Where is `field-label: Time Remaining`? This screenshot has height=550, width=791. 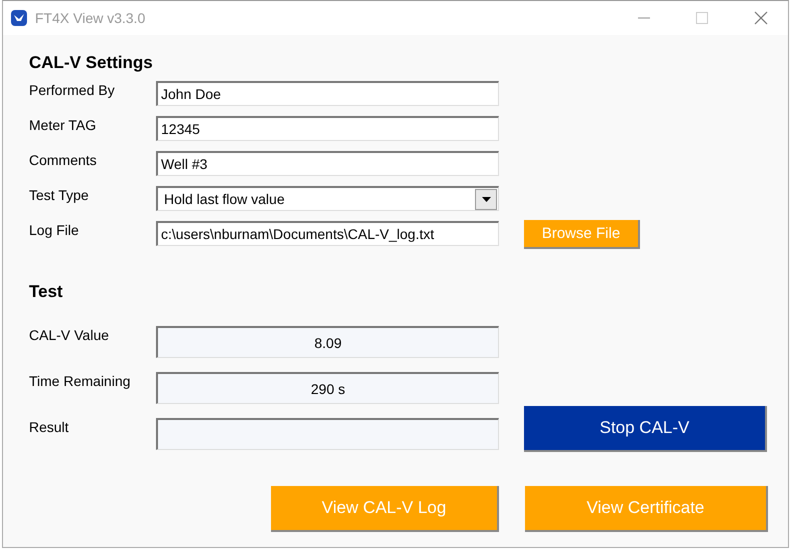 field-label: Time Remaining is located at coordinates (80, 380).